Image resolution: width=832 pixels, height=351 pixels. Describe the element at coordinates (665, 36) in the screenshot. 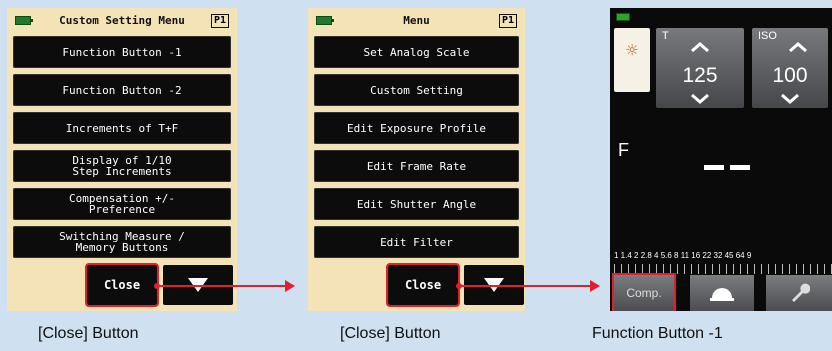

I see `t-label: T` at that location.